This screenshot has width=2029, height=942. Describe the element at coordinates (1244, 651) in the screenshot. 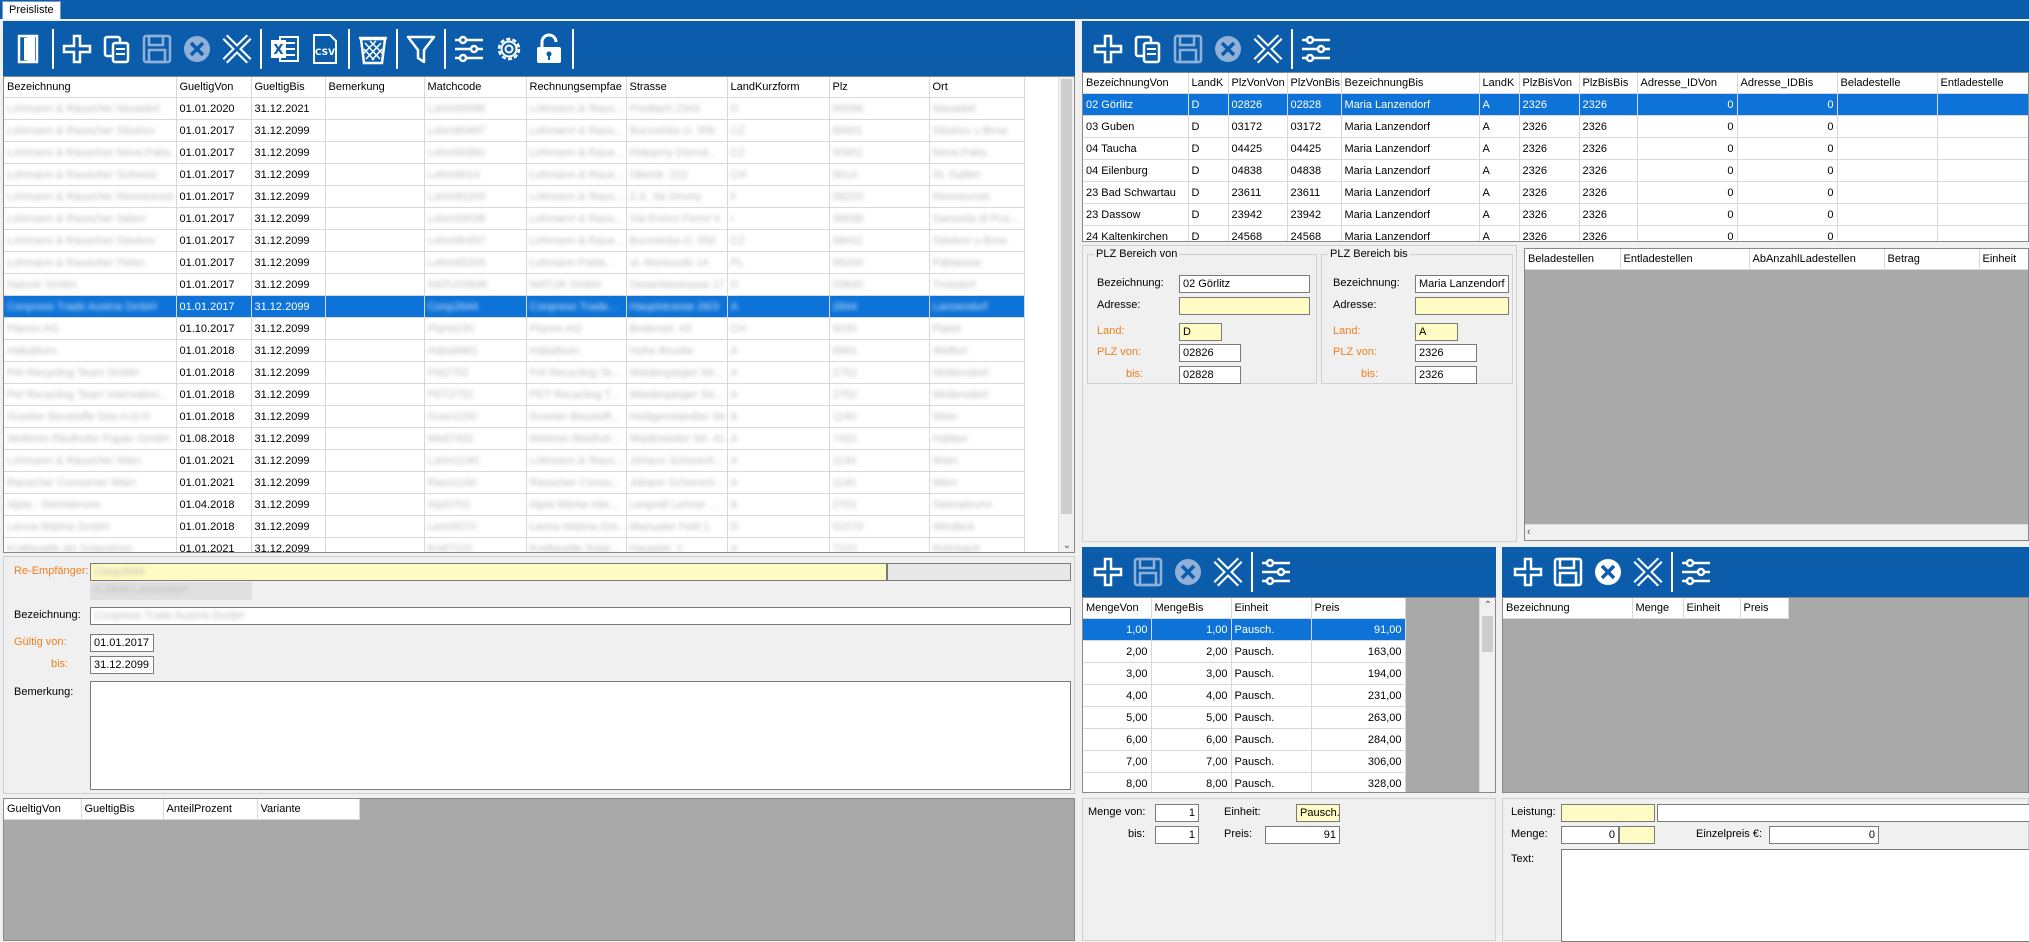

I see `table-row: 2,00 2,00 Pausch. 163,00` at that location.